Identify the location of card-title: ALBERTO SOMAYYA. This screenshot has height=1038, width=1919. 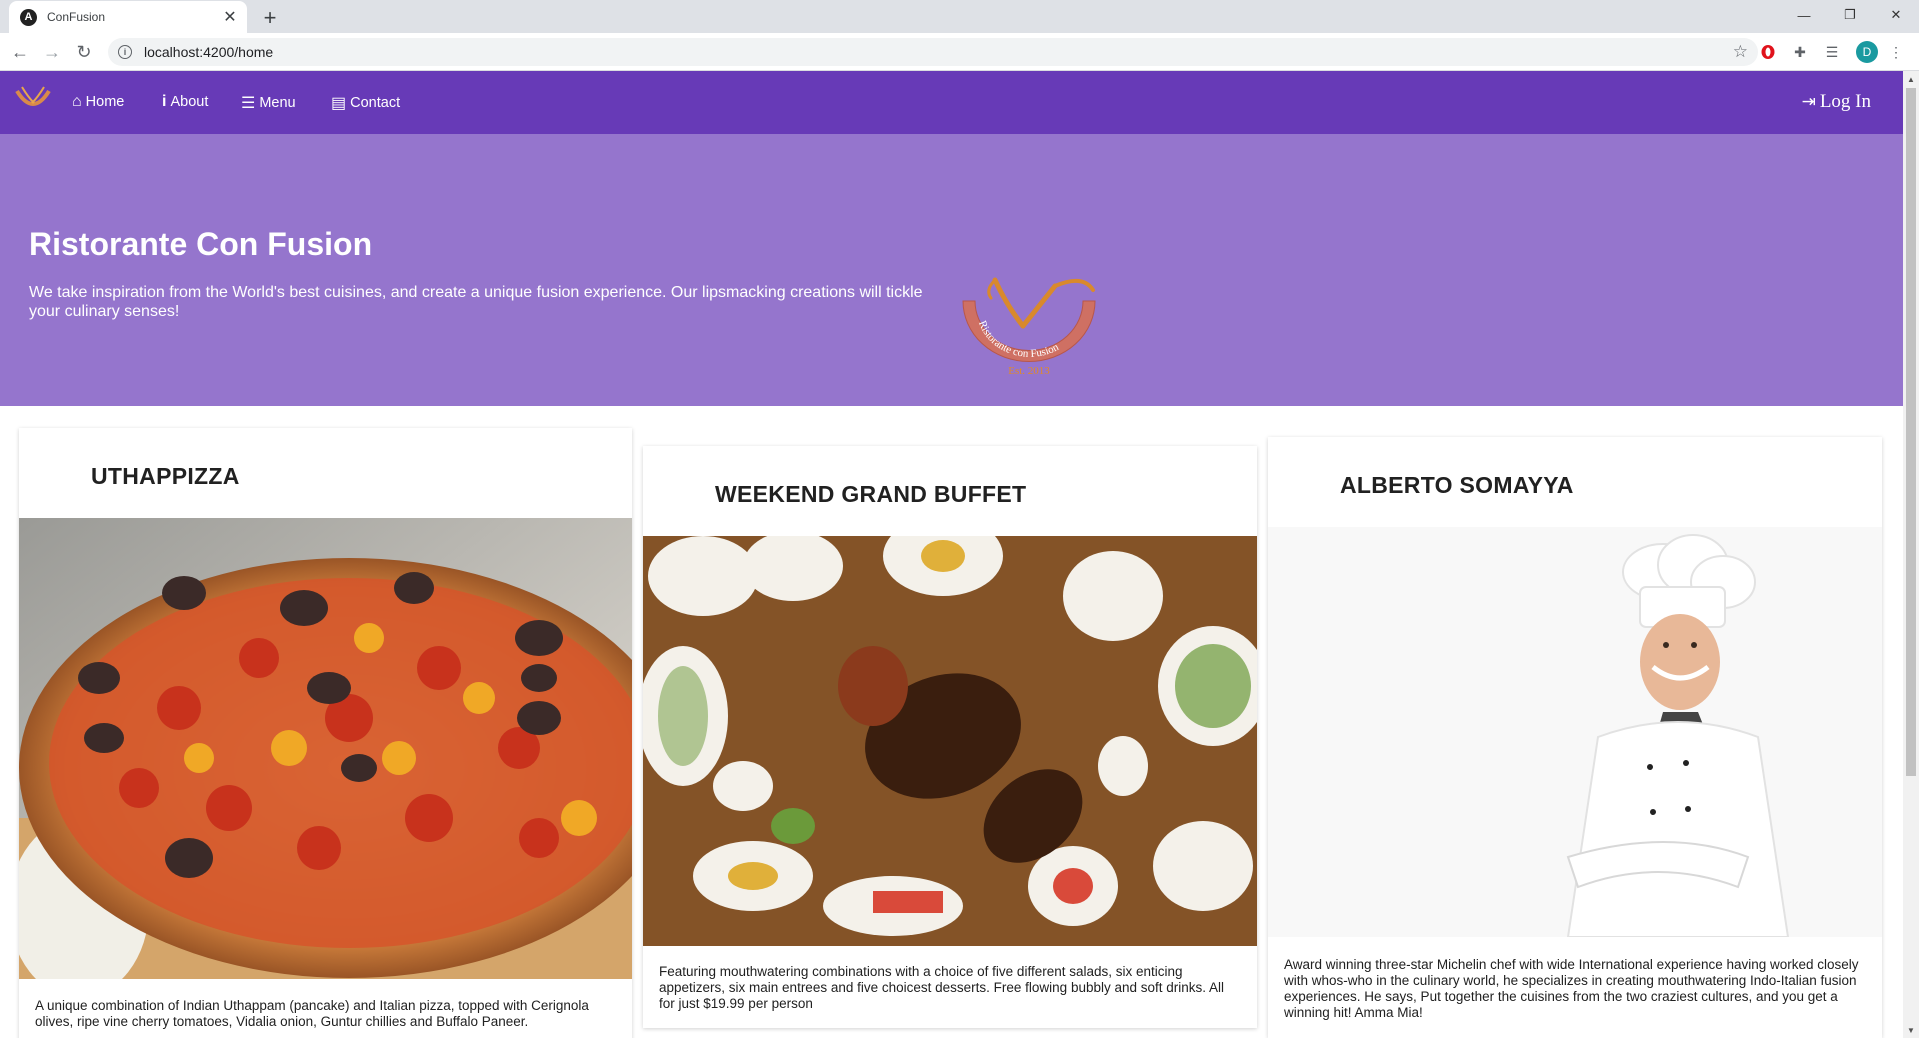
(1457, 485).